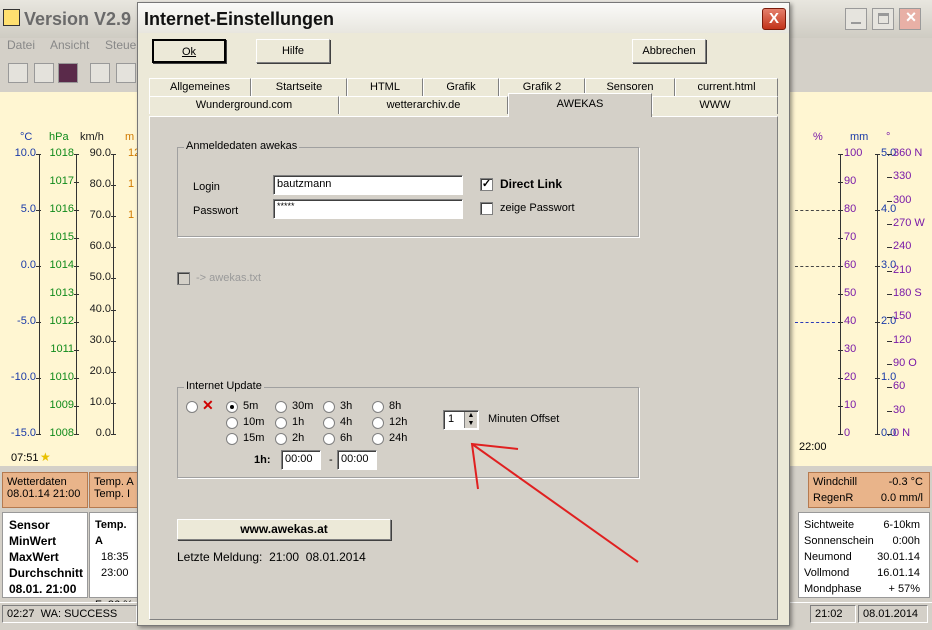  Describe the element at coordinates (232, 423) in the screenshot. I see `interval-radio-10m` at that location.